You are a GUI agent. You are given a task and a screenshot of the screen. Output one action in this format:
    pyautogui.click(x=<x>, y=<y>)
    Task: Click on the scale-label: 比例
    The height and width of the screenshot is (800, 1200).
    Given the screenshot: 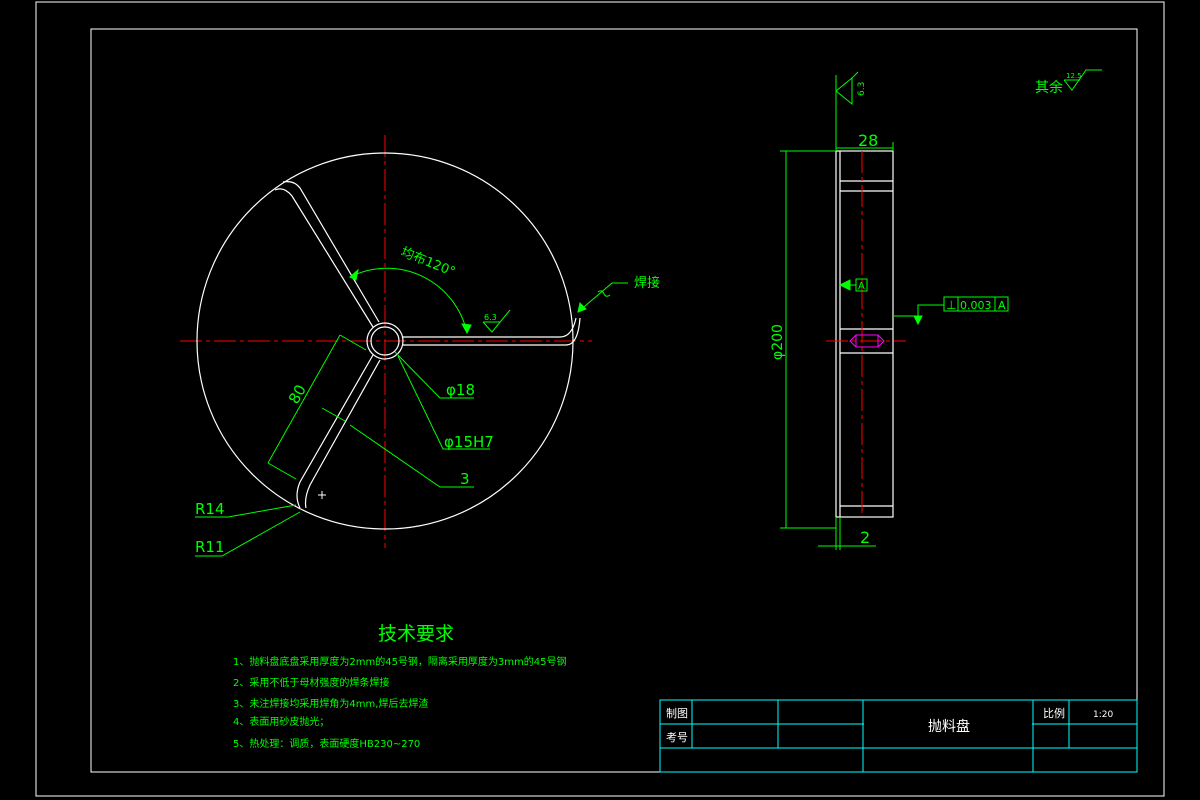 What is the action you would take?
    pyautogui.click(x=1054, y=713)
    